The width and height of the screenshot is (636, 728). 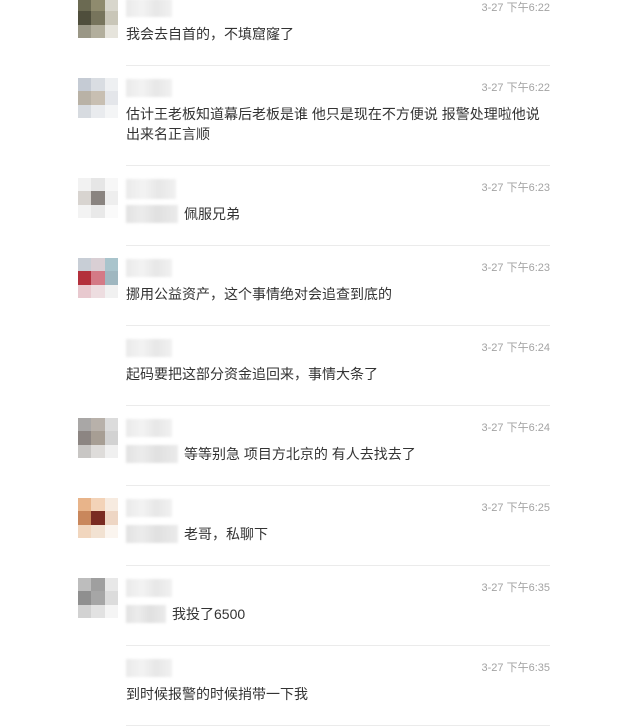 I want to click on comment-text: 我会去自首的，不填窟窿了, so click(x=338, y=34).